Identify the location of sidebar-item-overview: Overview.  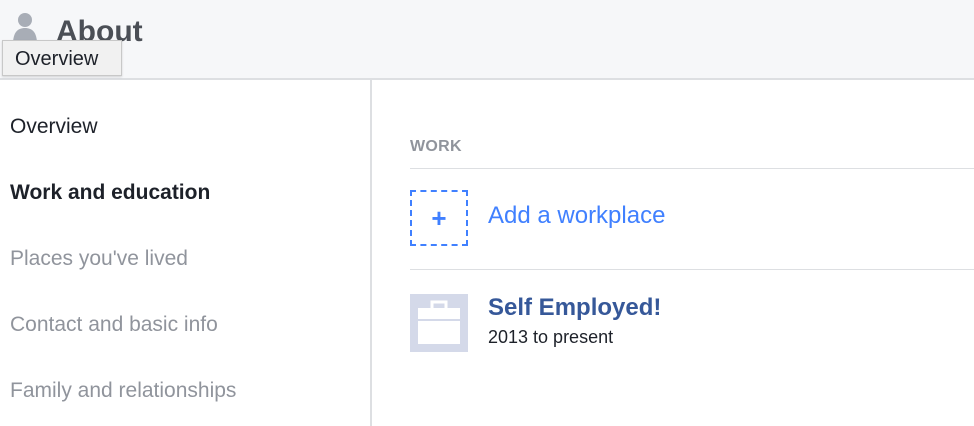
(54, 127).